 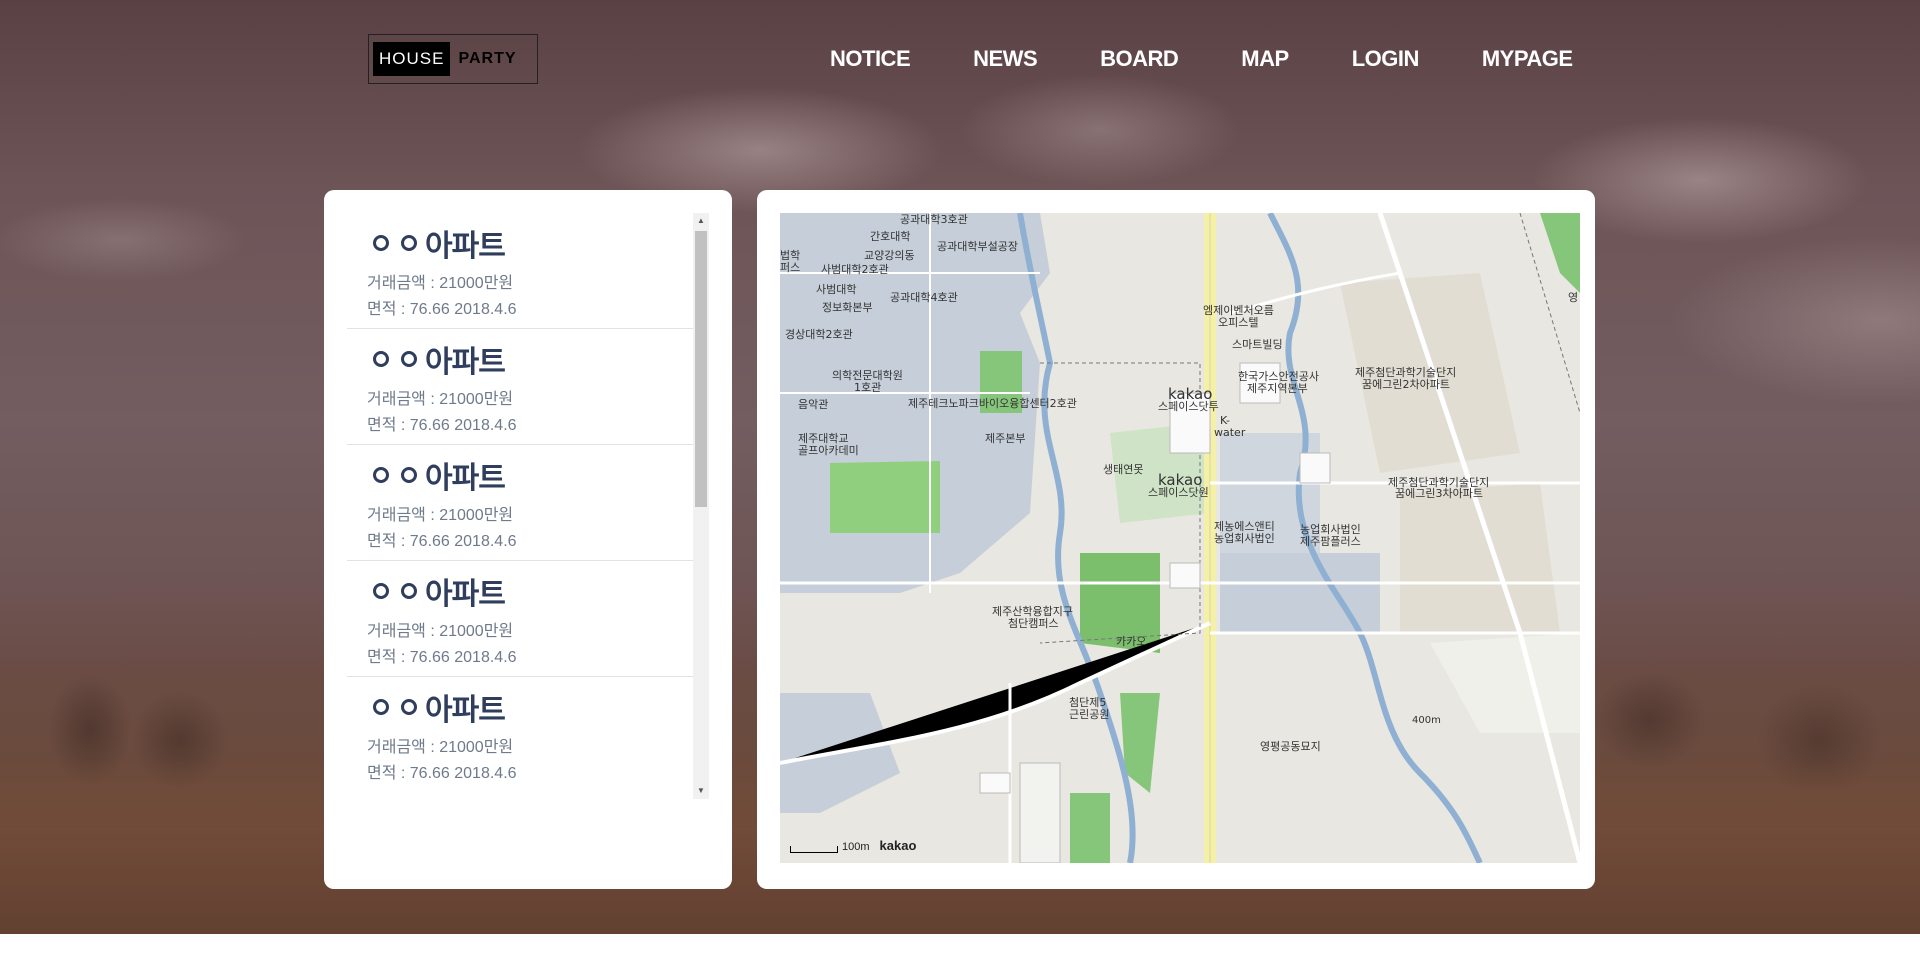 What do you see at coordinates (1527, 59) in the screenshot?
I see `nav-mypage: MYPAGE` at bounding box center [1527, 59].